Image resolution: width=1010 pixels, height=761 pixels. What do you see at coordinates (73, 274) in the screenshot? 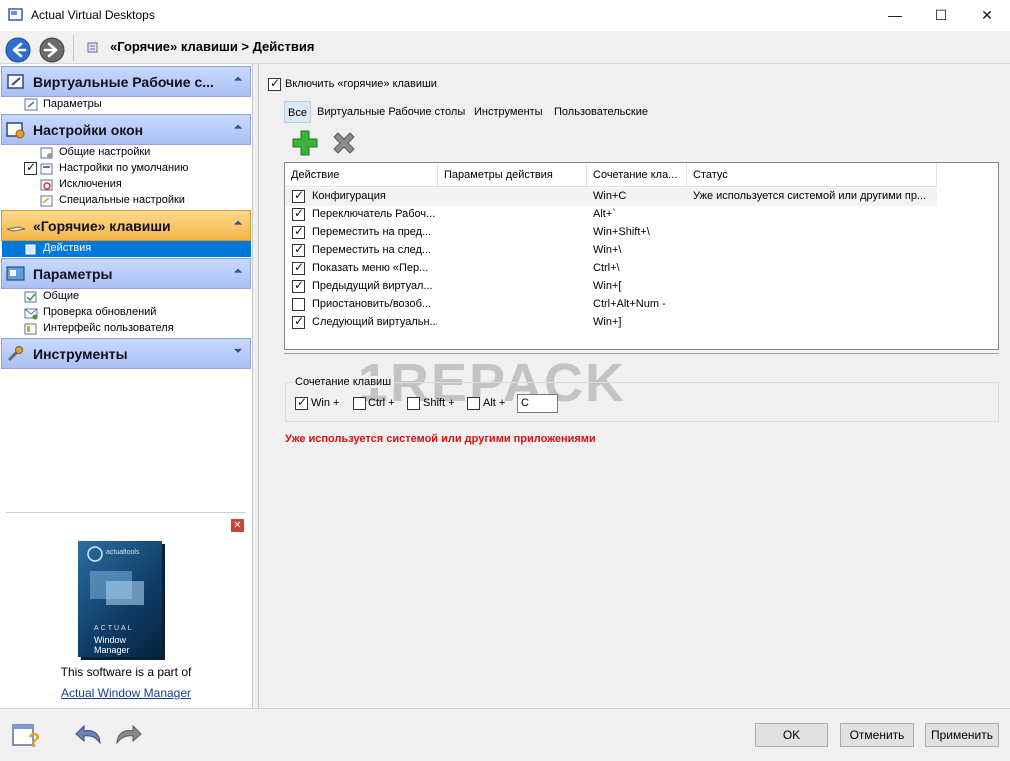
I see `group-label: Параметры` at bounding box center [73, 274].